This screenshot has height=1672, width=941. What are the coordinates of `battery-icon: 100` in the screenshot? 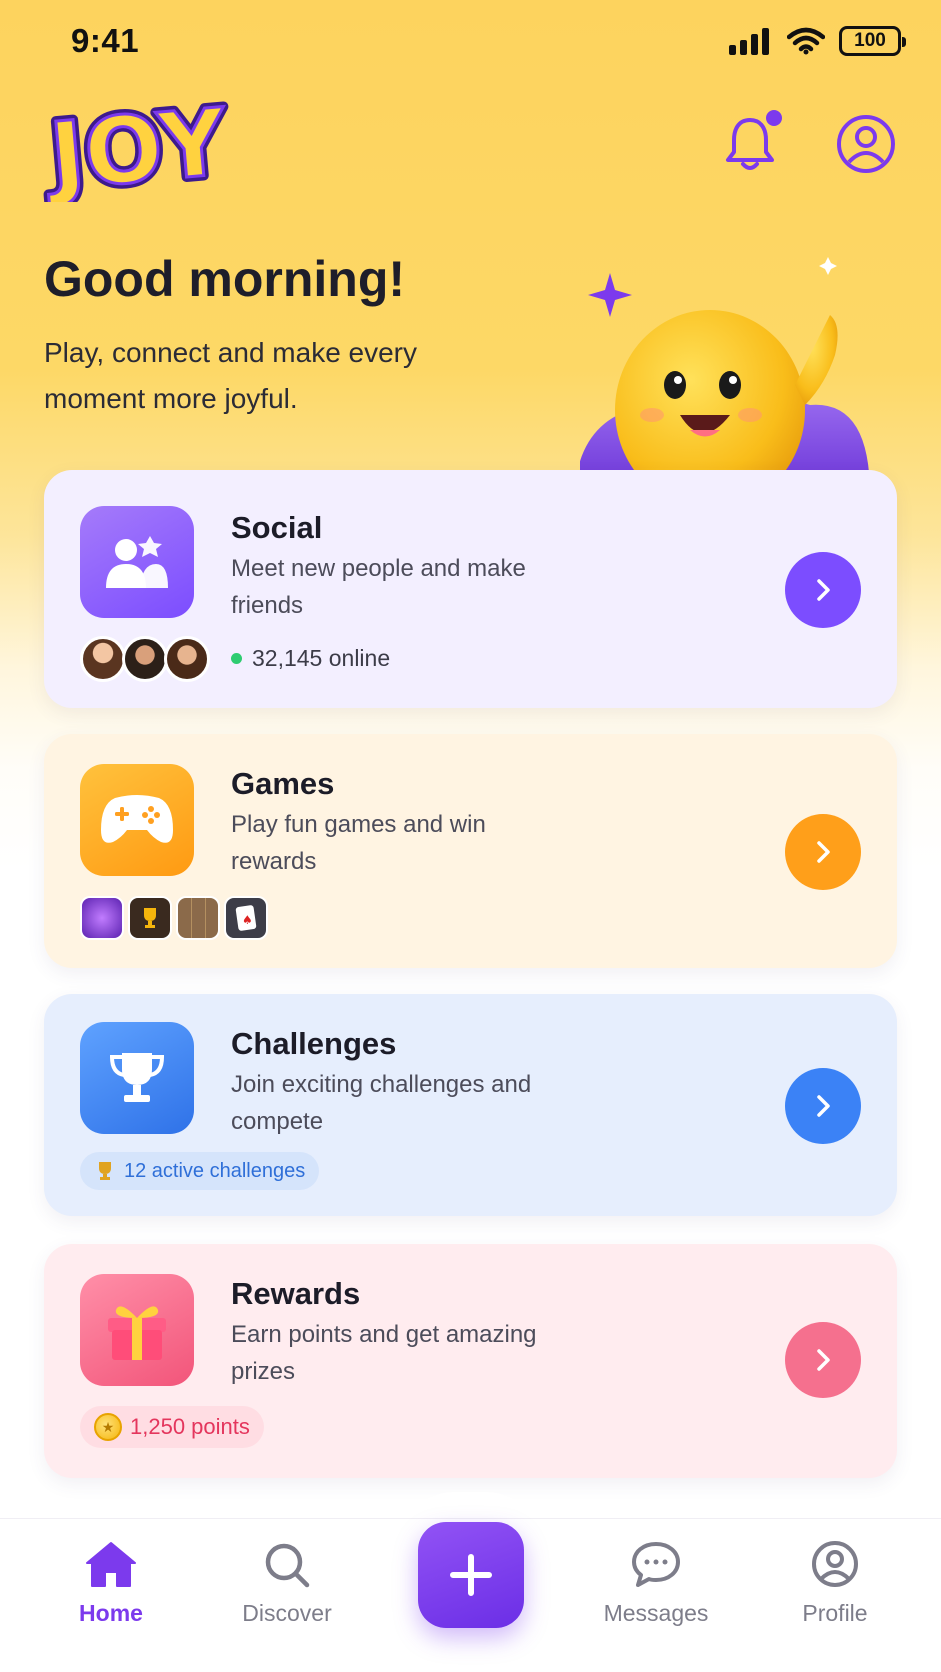 It's located at (872, 41).